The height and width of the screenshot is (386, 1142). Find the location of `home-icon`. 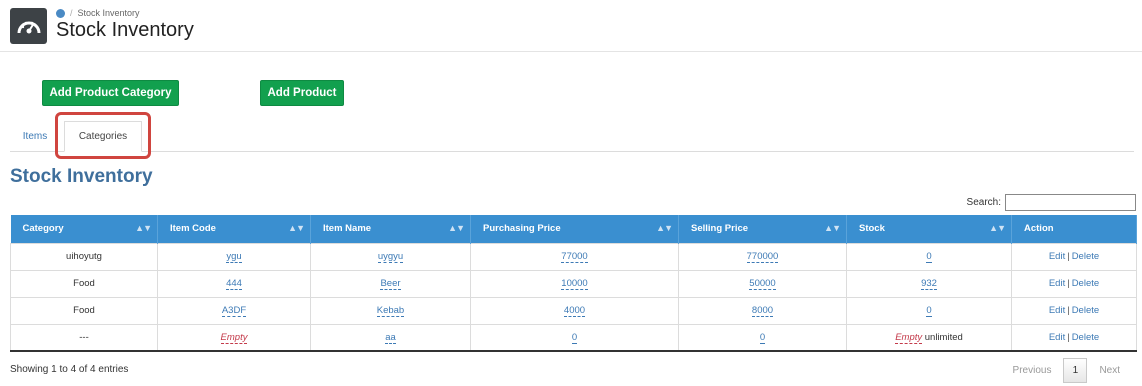

home-icon is located at coordinates (60, 13).